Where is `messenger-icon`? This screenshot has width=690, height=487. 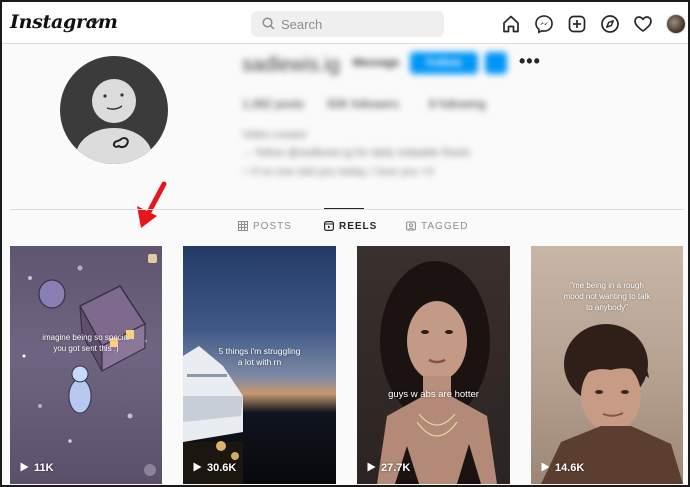 messenger-icon is located at coordinates (544, 24).